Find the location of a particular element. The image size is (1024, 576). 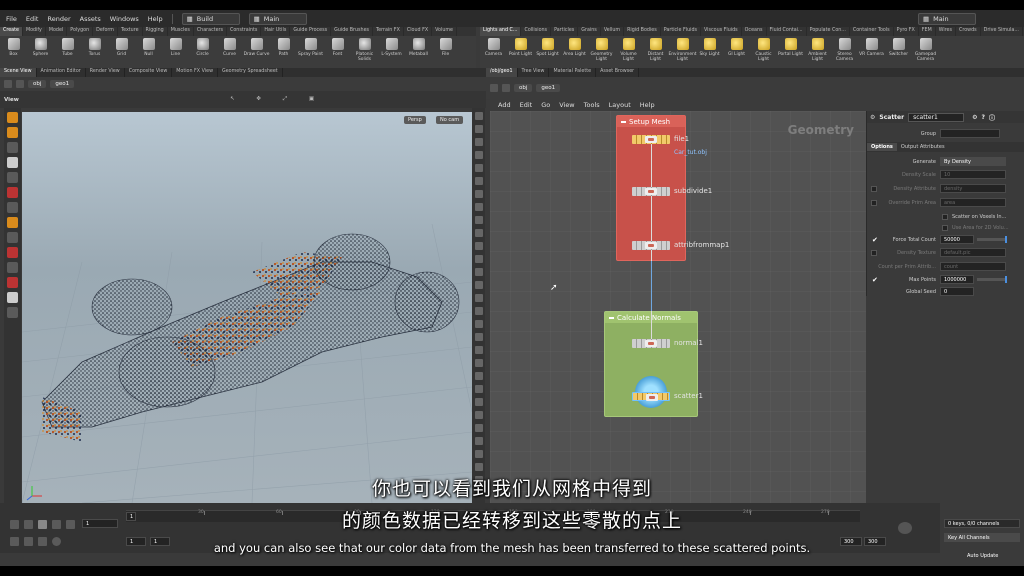

shelf-tab: FEM is located at coordinates (927, 31).